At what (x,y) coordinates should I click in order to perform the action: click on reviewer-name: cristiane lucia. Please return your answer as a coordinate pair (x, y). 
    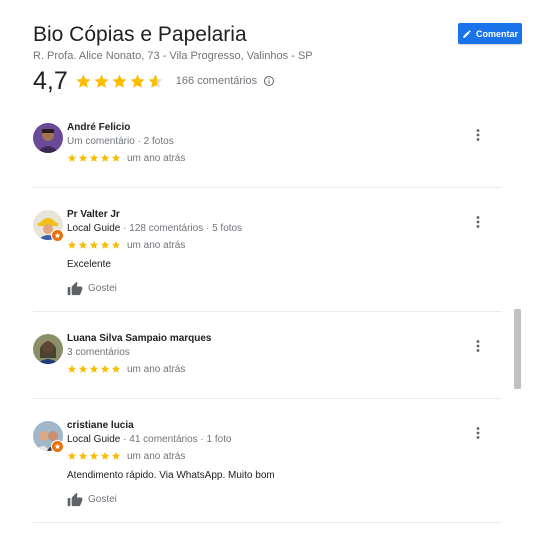
    Looking at the image, I should click on (267, 425).